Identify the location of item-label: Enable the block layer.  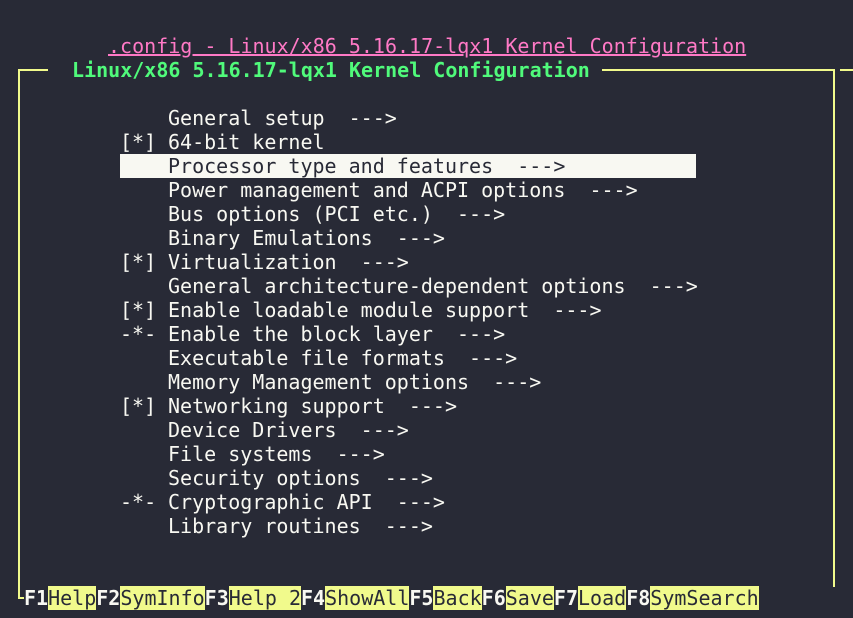
(300, 334).